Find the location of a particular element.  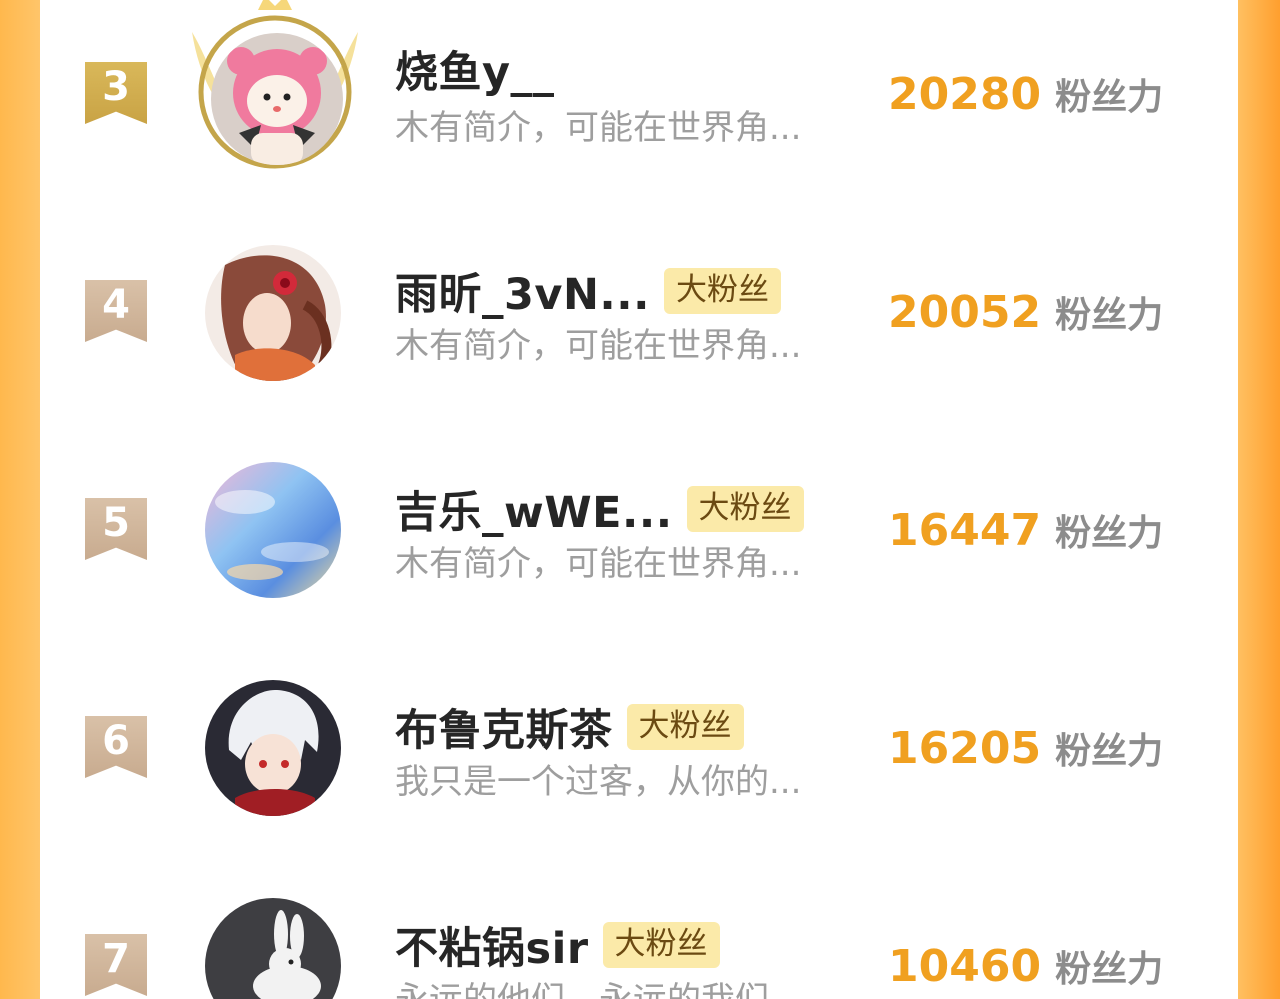

fan-power-score: 16205 粉丝力 is located at coordinates (1025, 748).